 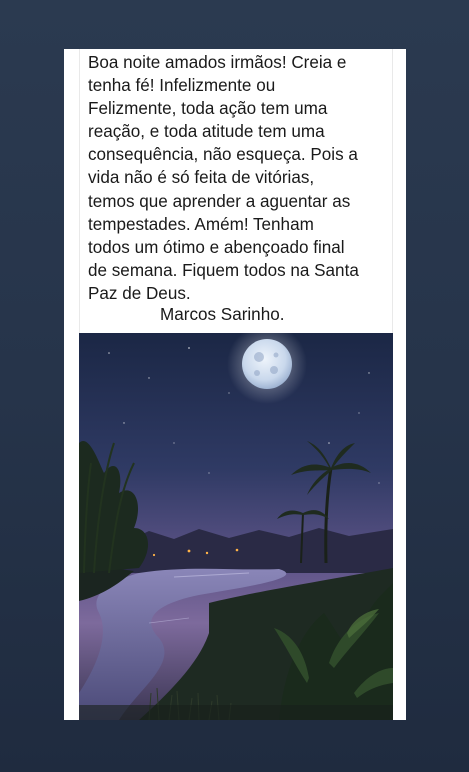 What do you see at coordinates (139, 293) in the screenshot?
I see `post-line: Paz de Deus.` at bounding box center [139, 293].